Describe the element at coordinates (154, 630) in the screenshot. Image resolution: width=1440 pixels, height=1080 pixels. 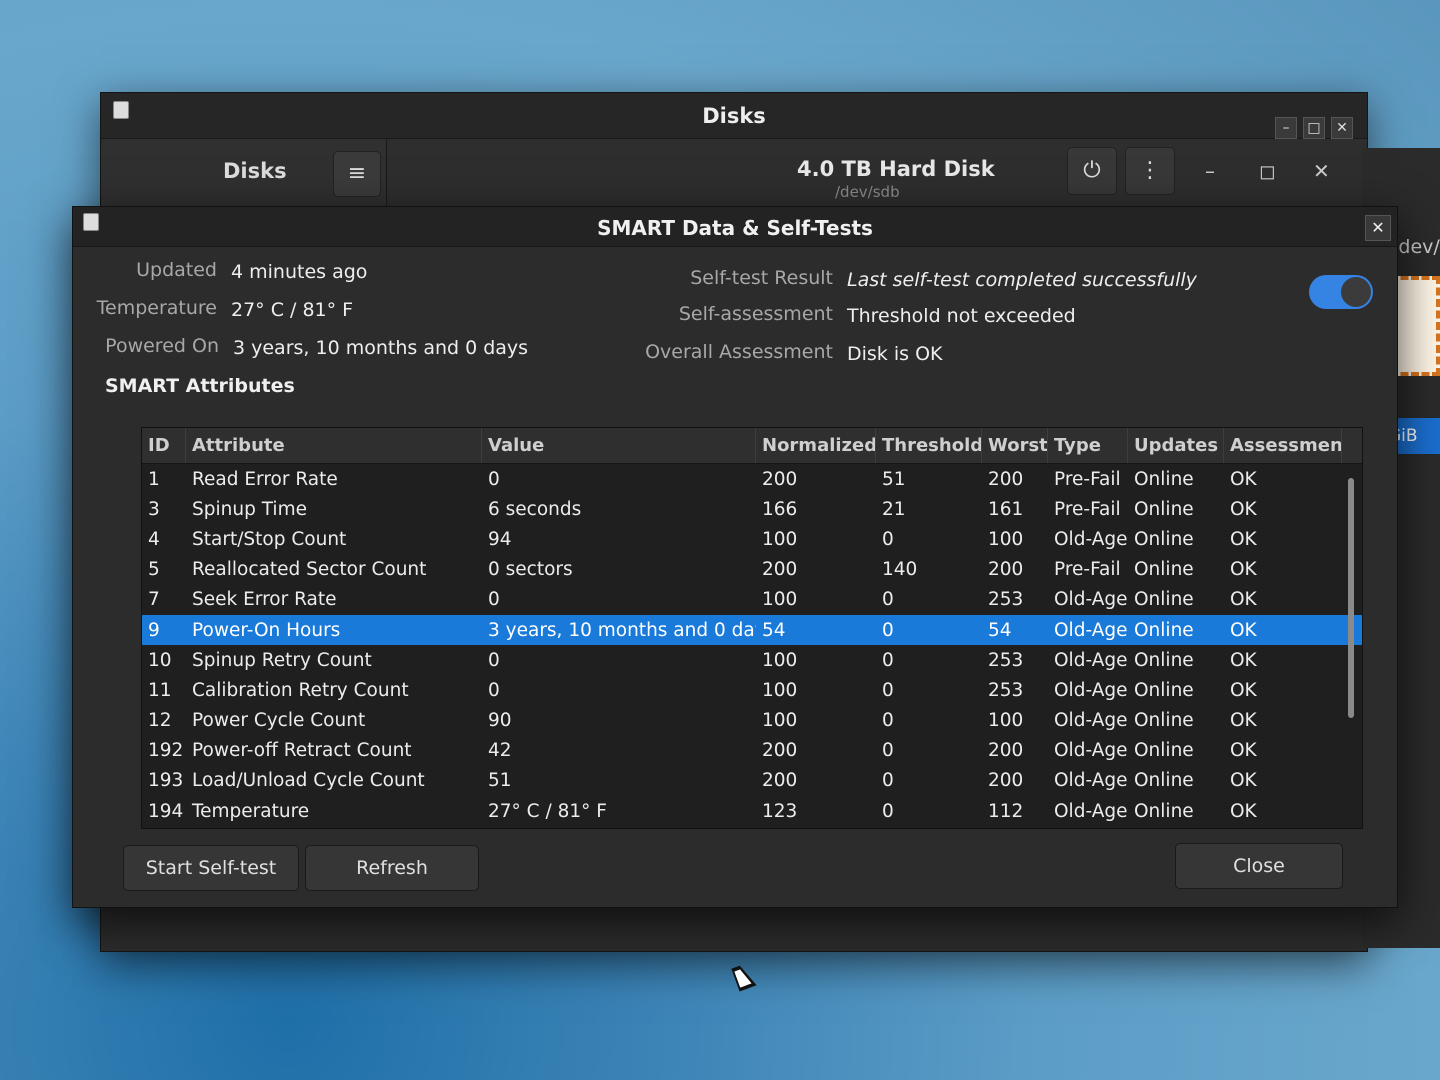
I see `cell-id: 9` at that location.